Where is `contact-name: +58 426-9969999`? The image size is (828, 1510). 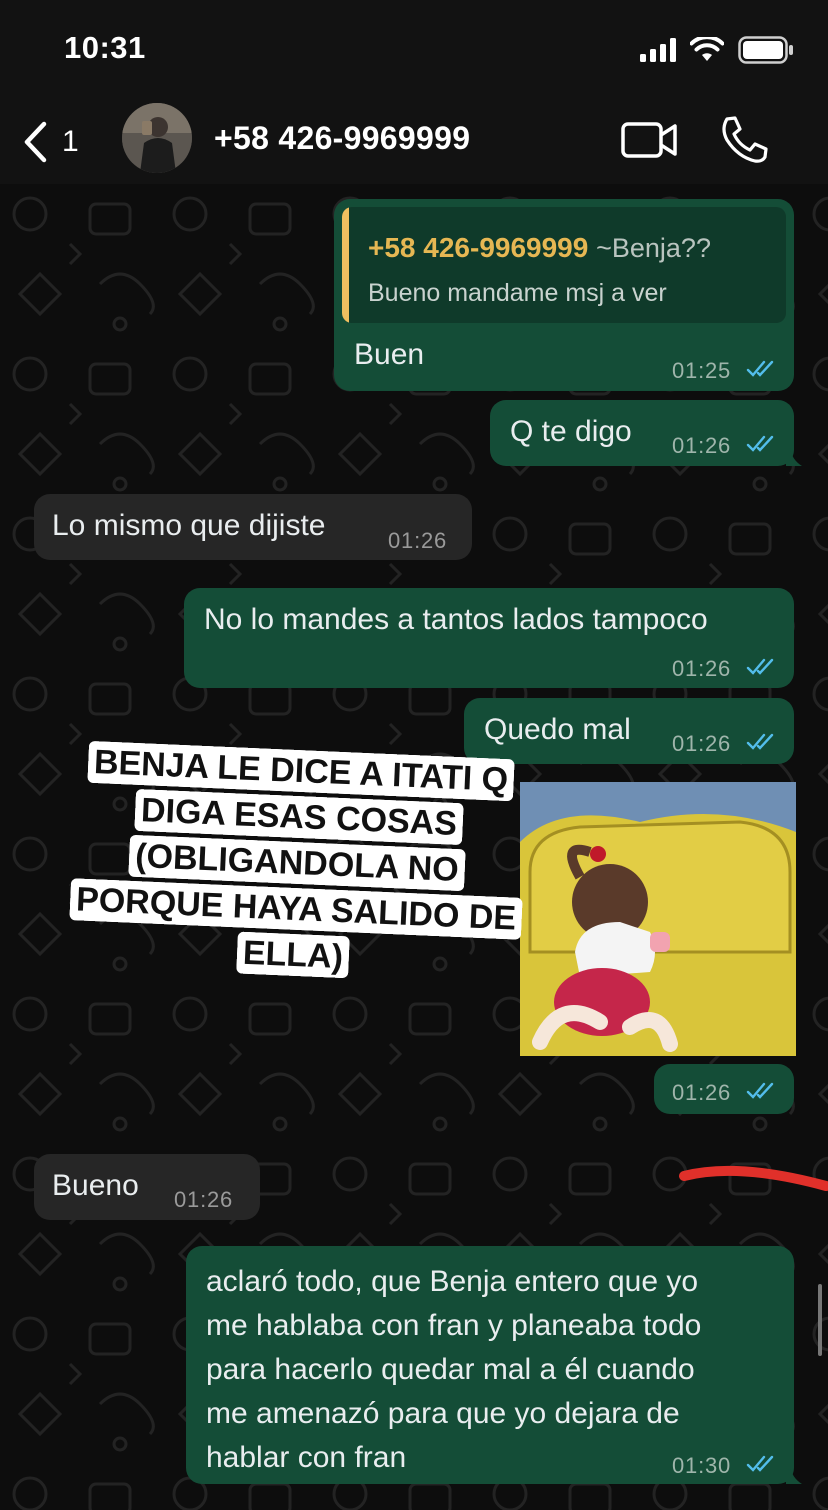 contact-name: +58 426-9969999 is located at coordinates (342, 138).